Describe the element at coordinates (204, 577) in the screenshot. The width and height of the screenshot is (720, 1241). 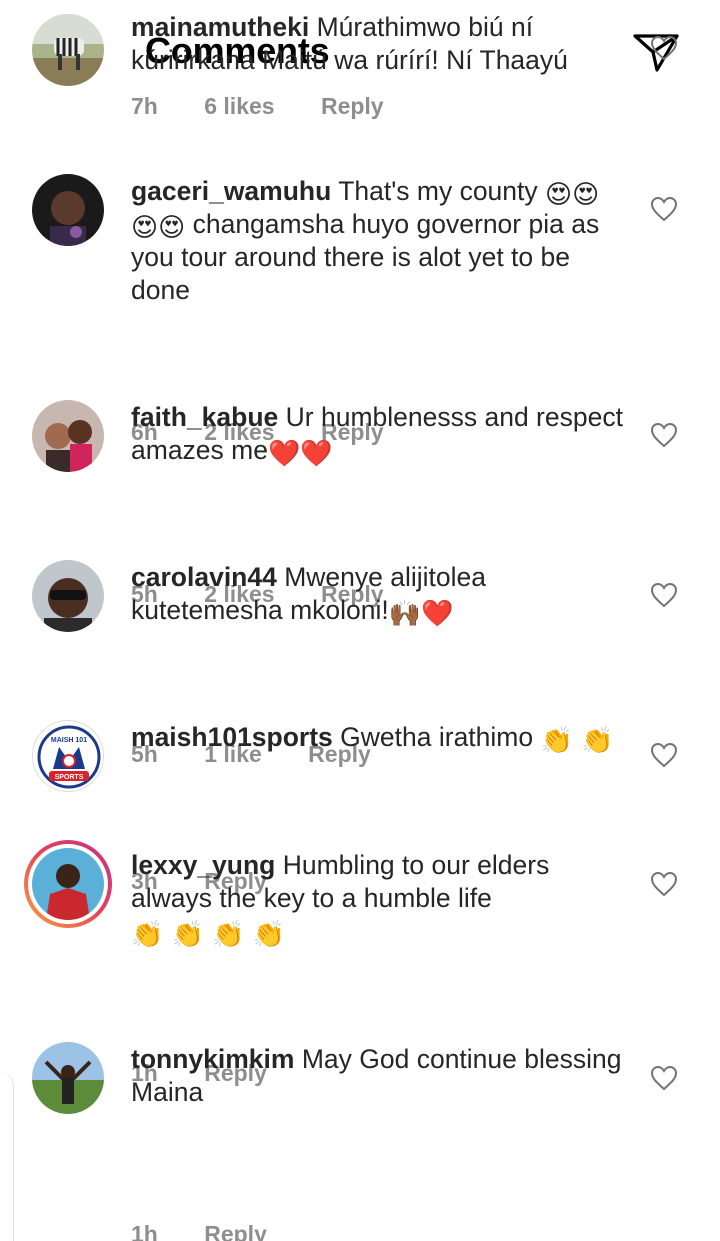
I see `comment-username: carolavin44` at that location.